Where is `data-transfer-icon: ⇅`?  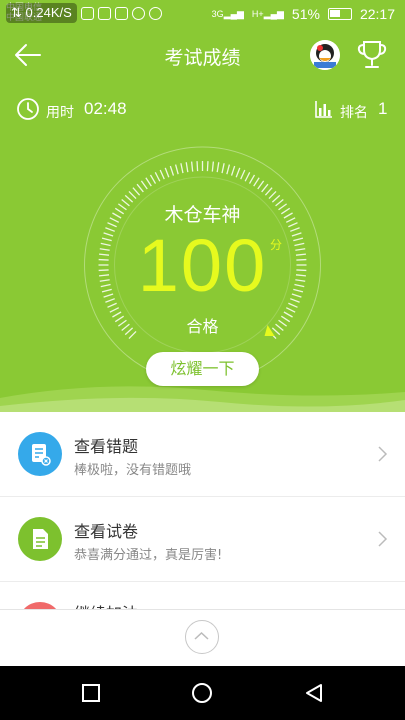
data-transfer-icon: ⇅ is located at coordinates (16, 12).